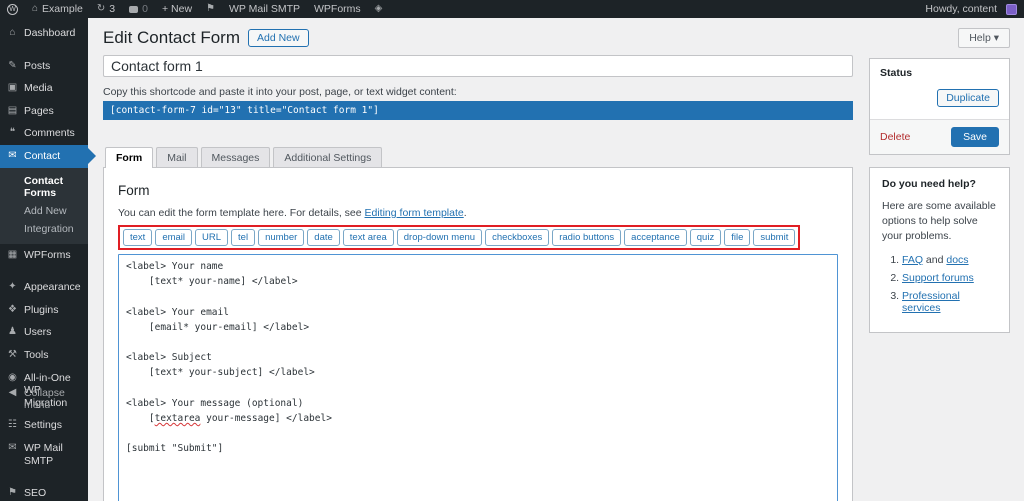 The width and height of the screenshot is (1024, 501). What do you see at coordinates (984, 38) in the screenshot?
I see `help-dropdown-button: Help ▾` at bounding box center [984, 38].